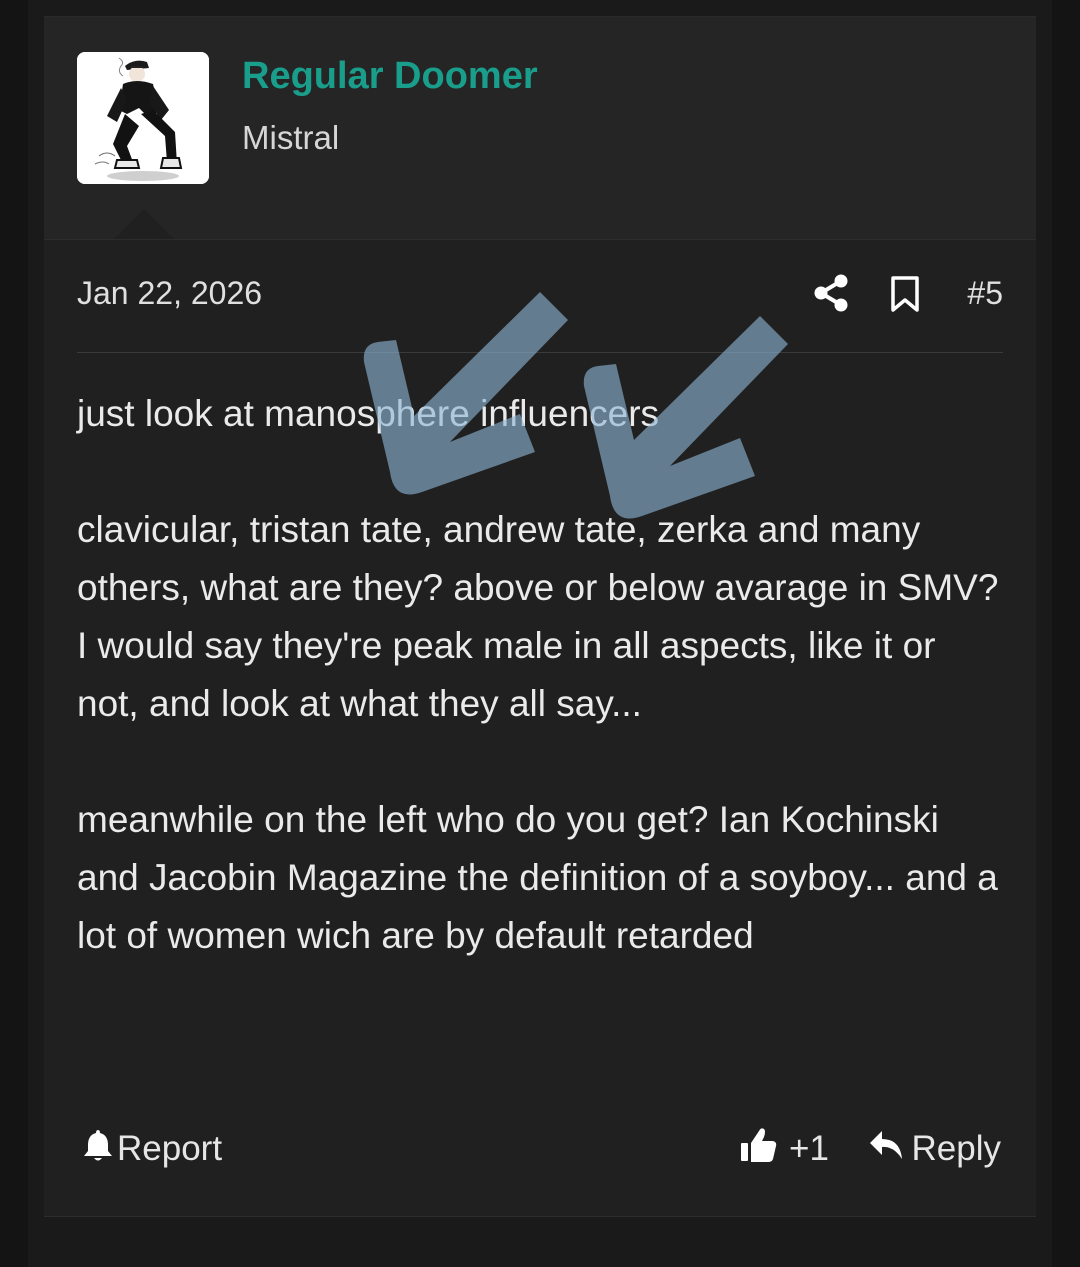 This screenshot has width=1080, height=1267. What do you see at coordinates (169, 293) in the screenshot?
I see `post-date: Jan 22, 2026` at bounding box center [169, 293].